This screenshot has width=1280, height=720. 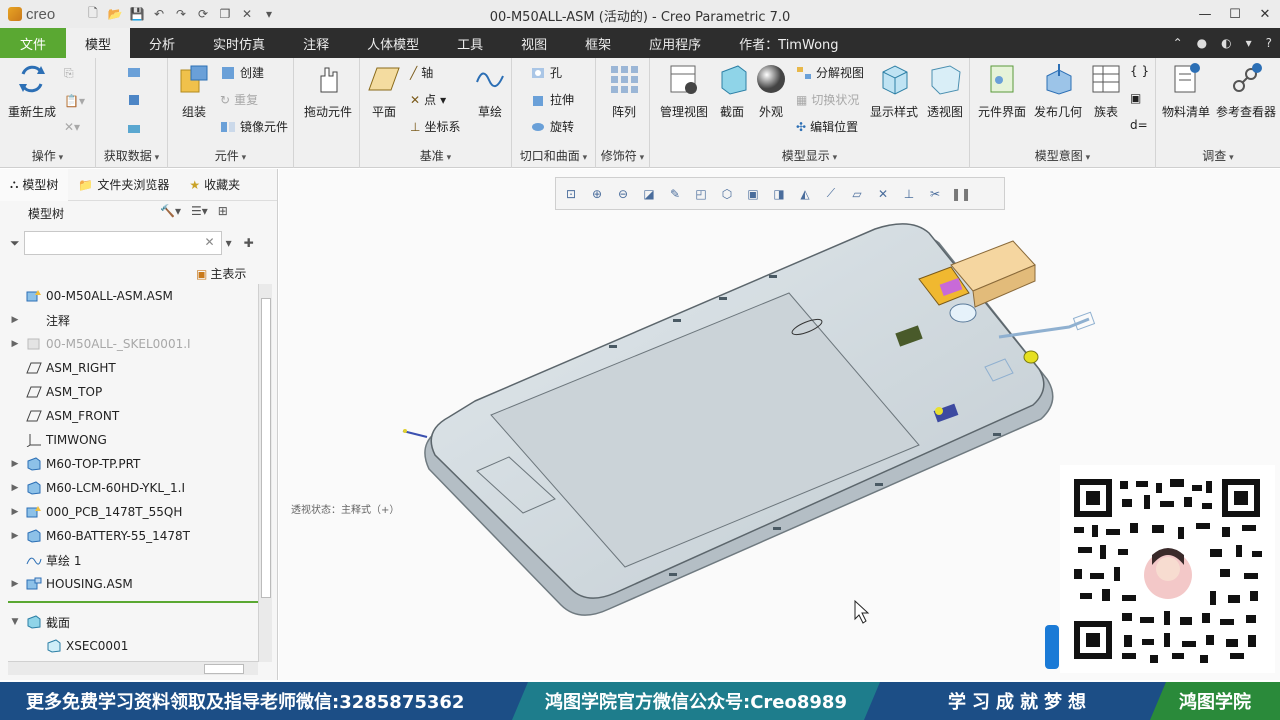 I want to click on tree-row-root: 00-M50ALL-ASM.ASM, so click(x=133, y=296).